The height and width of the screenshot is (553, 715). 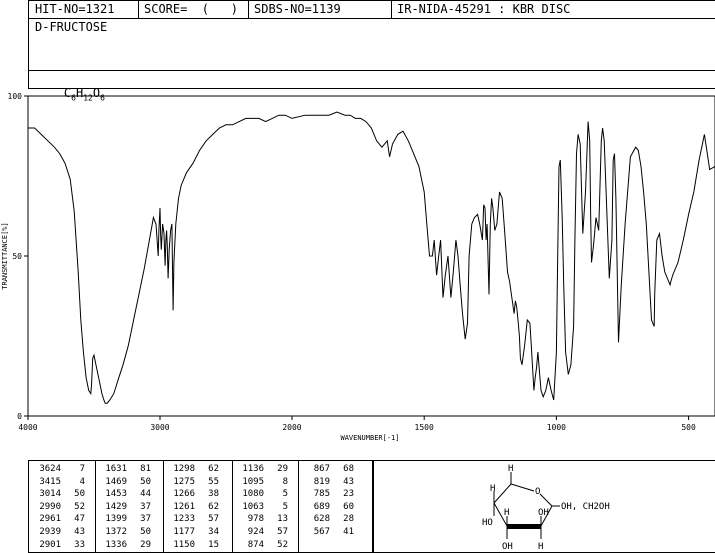 What do you see at coordinates (348, 469) in the screenshot?
I see `peak-transmittance: 68` at bounding box center [348, 469].